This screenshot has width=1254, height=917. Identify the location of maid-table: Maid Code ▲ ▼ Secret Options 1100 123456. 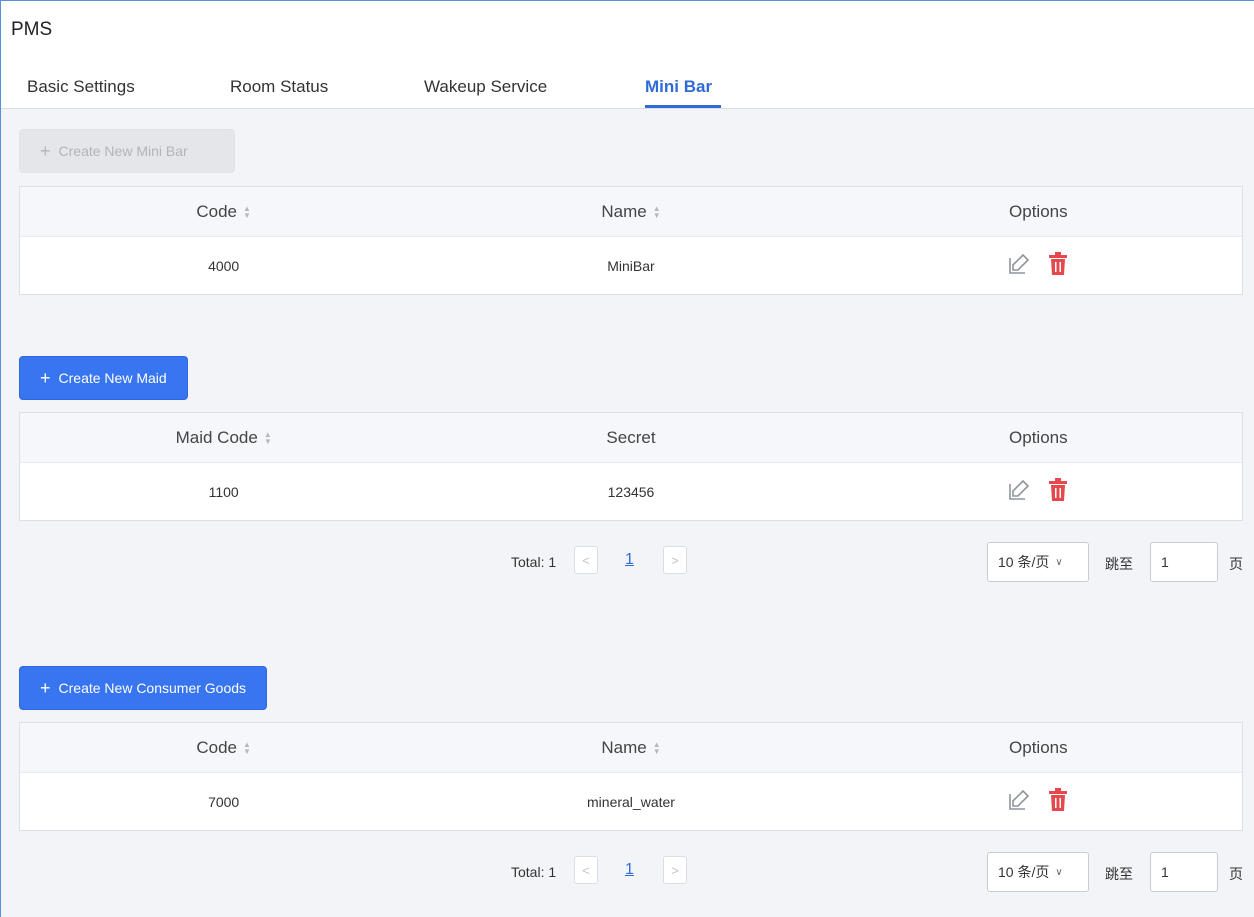
(631, 466).